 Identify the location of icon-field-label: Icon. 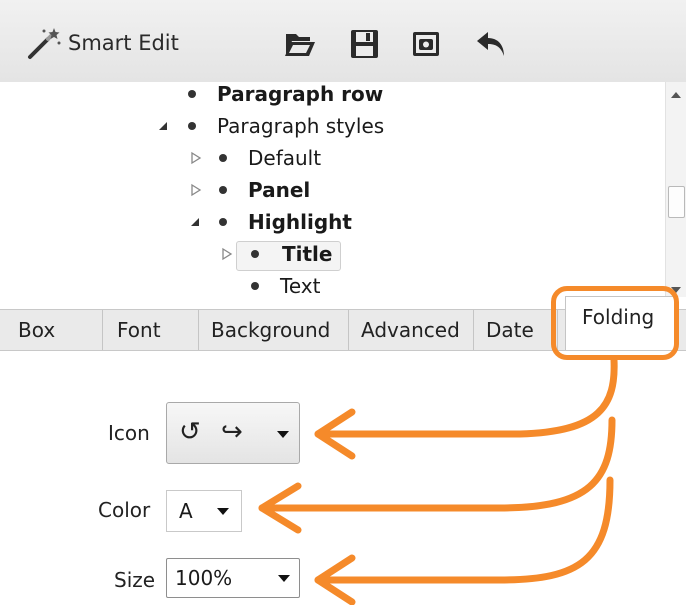
(129, 433).